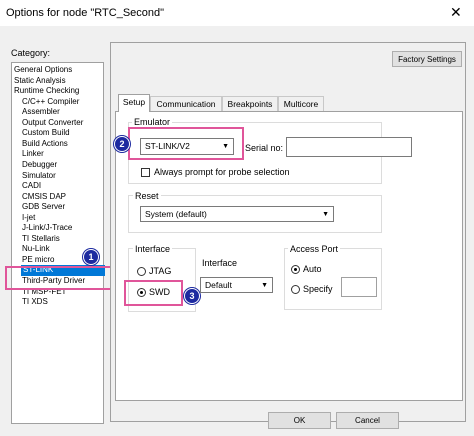 This screenshot has height=436, width=474. Describe the element at coordinates (456, 12) in the screenshot. I see `close-icon: ✕` at that location.